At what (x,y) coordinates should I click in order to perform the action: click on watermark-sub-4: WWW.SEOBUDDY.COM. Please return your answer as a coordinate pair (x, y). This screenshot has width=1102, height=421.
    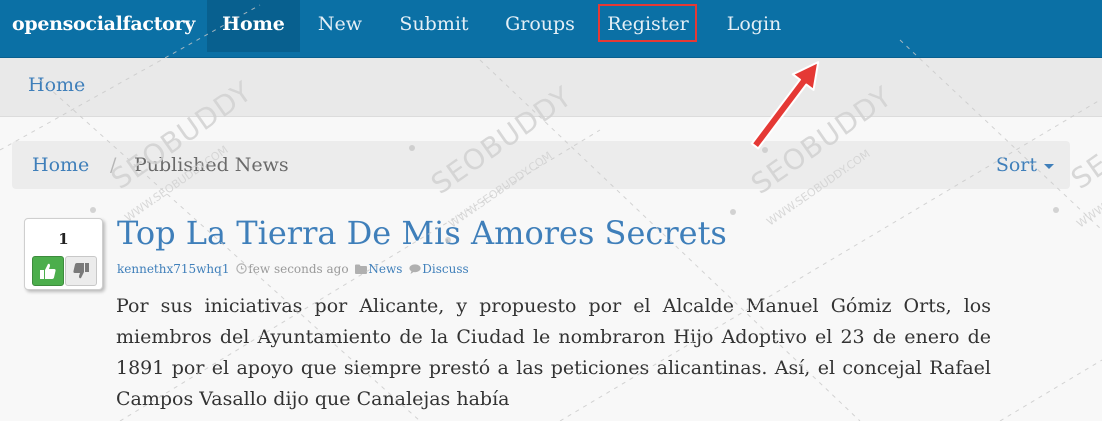
    Looking at the image, I should click on (1088, 189).